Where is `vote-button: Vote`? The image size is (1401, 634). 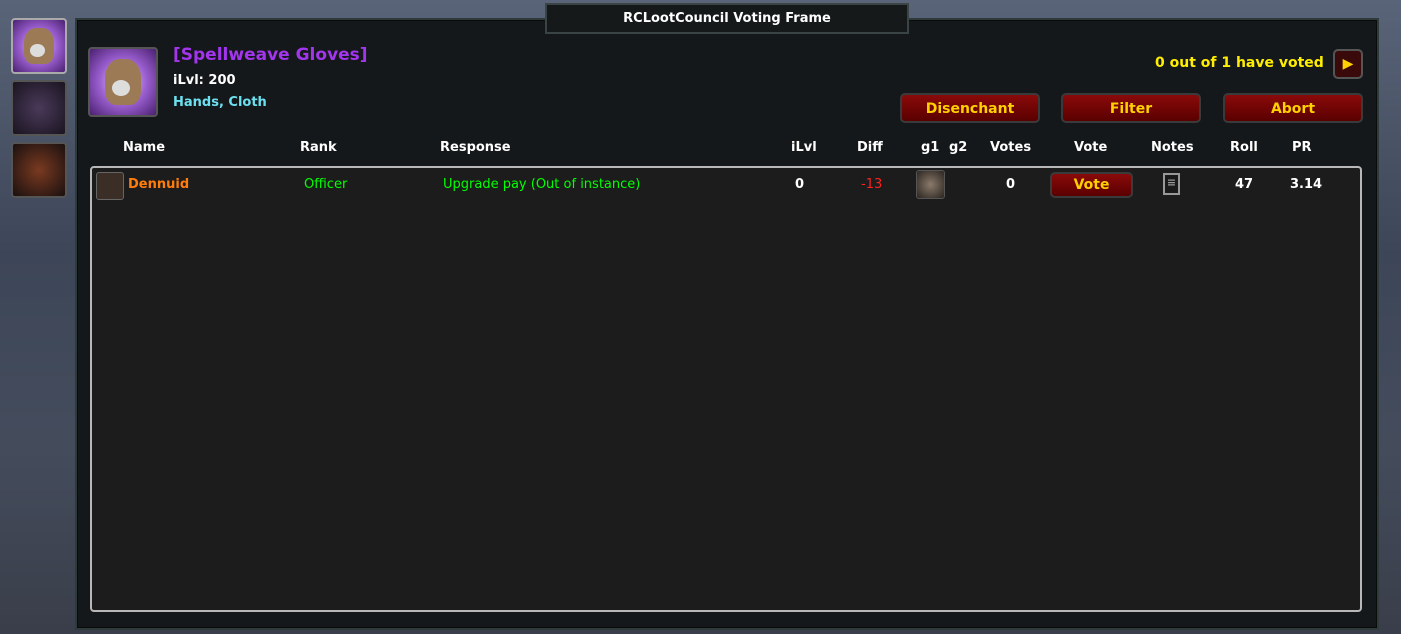
vote-button: Vote is located at coordinates (1091, 185).